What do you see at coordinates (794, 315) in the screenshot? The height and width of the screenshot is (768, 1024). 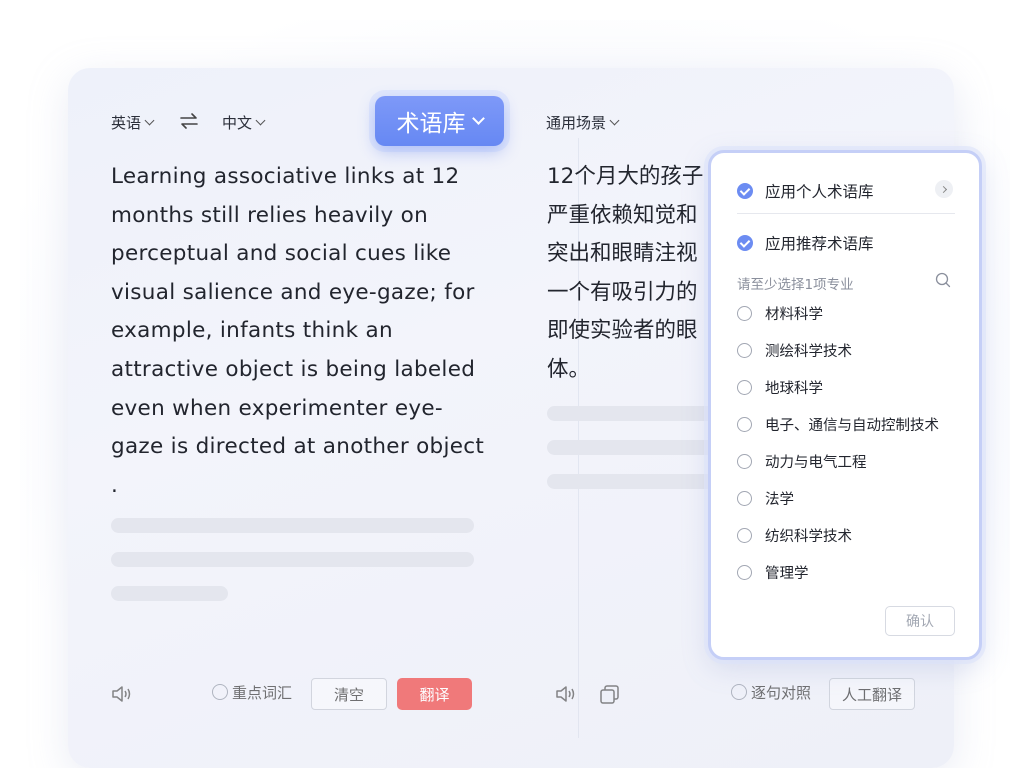 I see `major-option-label: 材料科学` at bounding box center [794, 315].